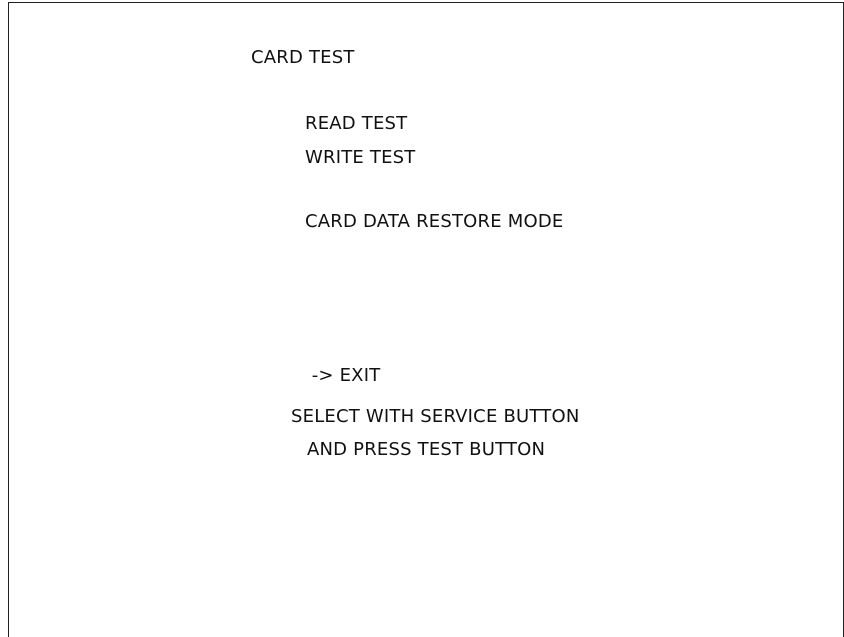 The height and width of the screenshot is (637, 844). Describe the element at coordinates (303, 57) in the screenshot. I see `screen-title: CARD TEST` at that location.